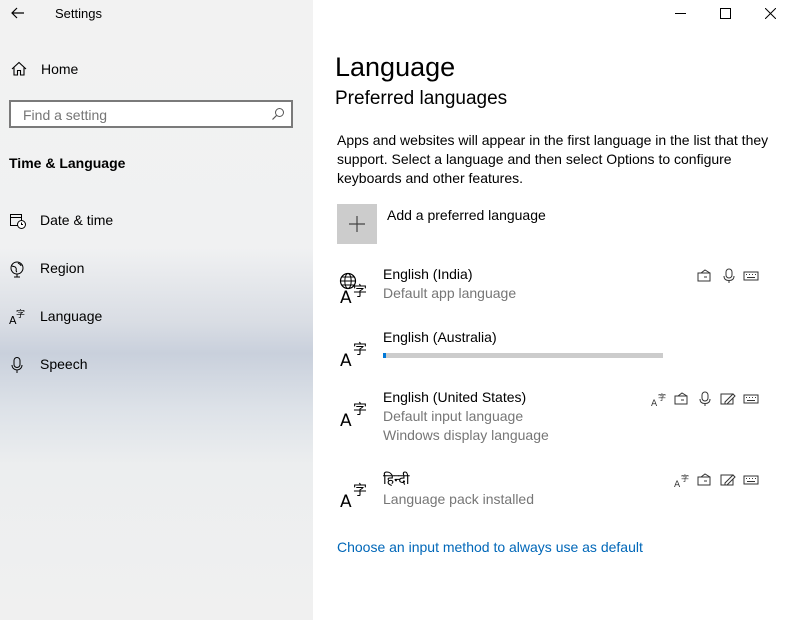  I want to click on search-box, so click(151, 114).